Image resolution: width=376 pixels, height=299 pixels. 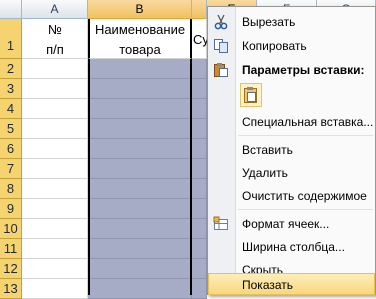 I want to click on cell-a2, so click(x=55, y=69).